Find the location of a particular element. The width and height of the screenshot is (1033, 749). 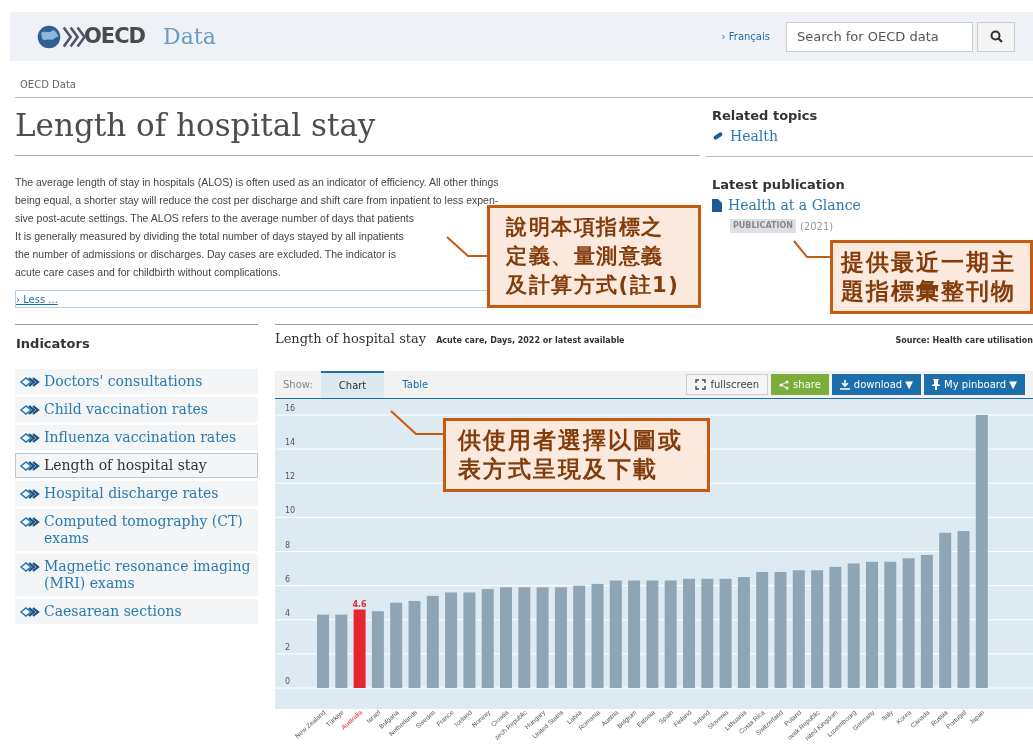

show-label: Show: is located at coordinates (298, 385).